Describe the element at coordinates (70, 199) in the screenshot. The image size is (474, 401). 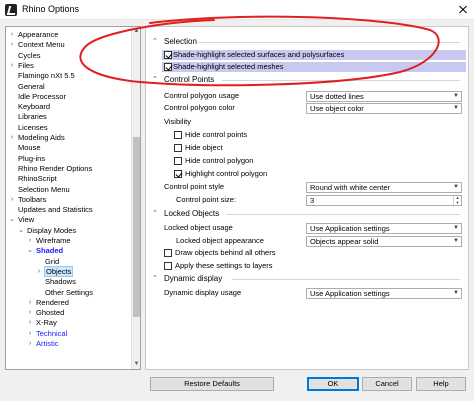
I see `tree-item: › Toolbars` at that location.